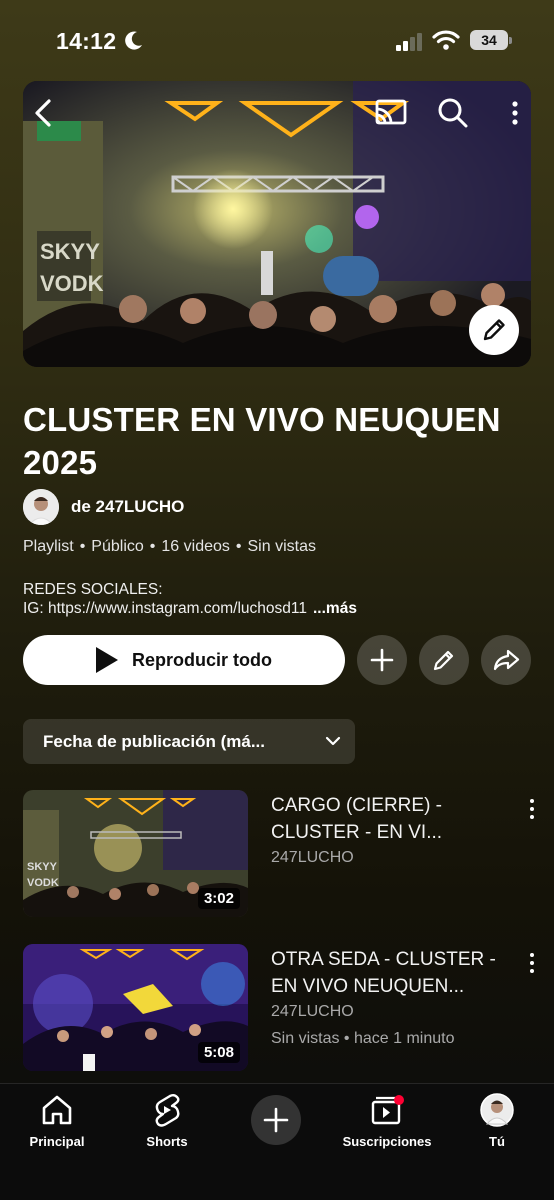 This screenshot has height=1200, width=554. I want to click on nav-subscriptions-label: Suscripciones, so click(387, 1141).